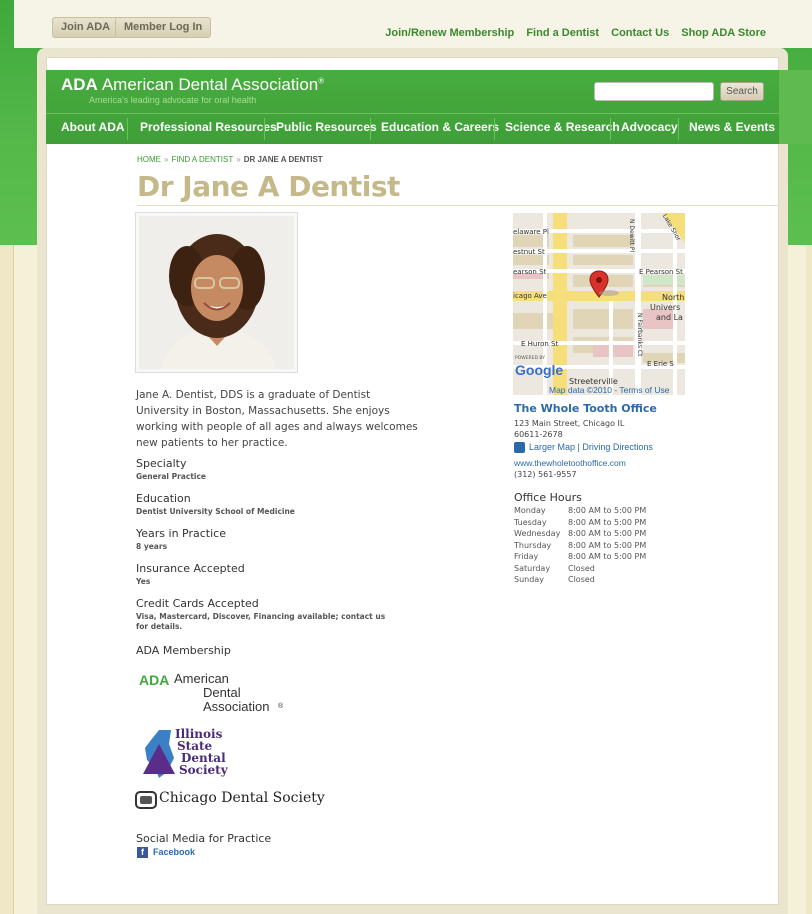  What do you see at coordinates (146, 800) in the screenshot?
I see `cds-emblem-icon` at bounding box center [146, 800].